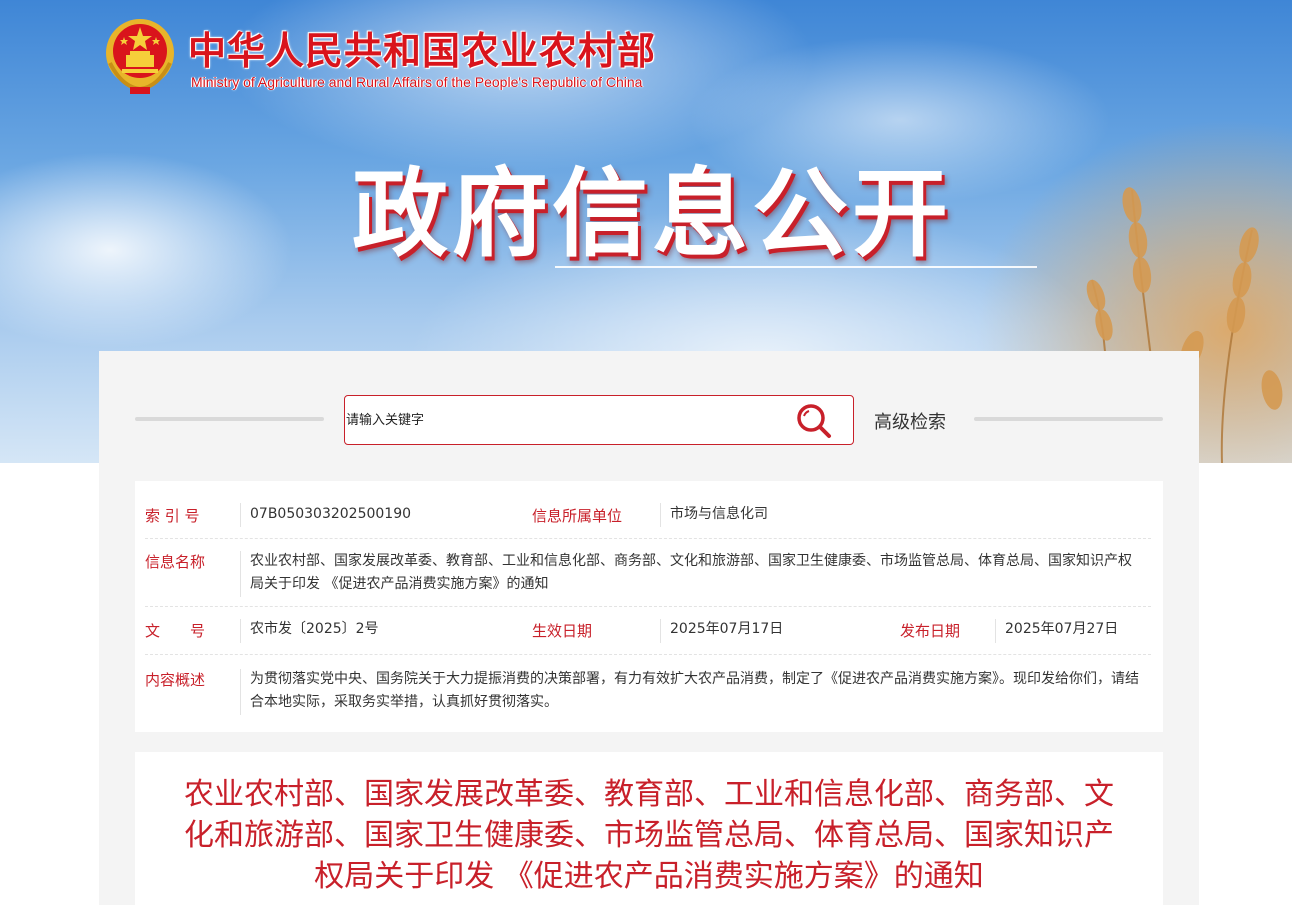 The height and width of the screenshot is (905, 1292). What do you see at coordinates (1062, 629) in the screenshot?
I see `publish-value: 2025年07月27日` at bounding box center [1062, 629].